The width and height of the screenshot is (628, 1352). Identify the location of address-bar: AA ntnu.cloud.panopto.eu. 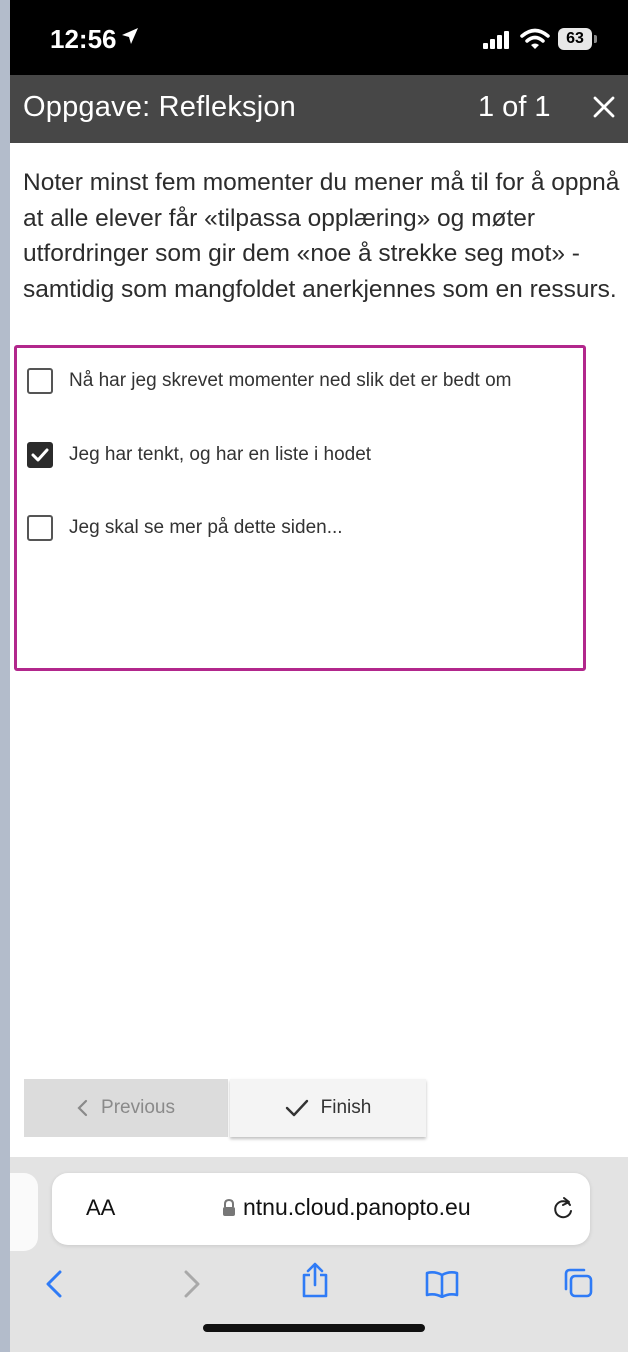
(321, 1209).